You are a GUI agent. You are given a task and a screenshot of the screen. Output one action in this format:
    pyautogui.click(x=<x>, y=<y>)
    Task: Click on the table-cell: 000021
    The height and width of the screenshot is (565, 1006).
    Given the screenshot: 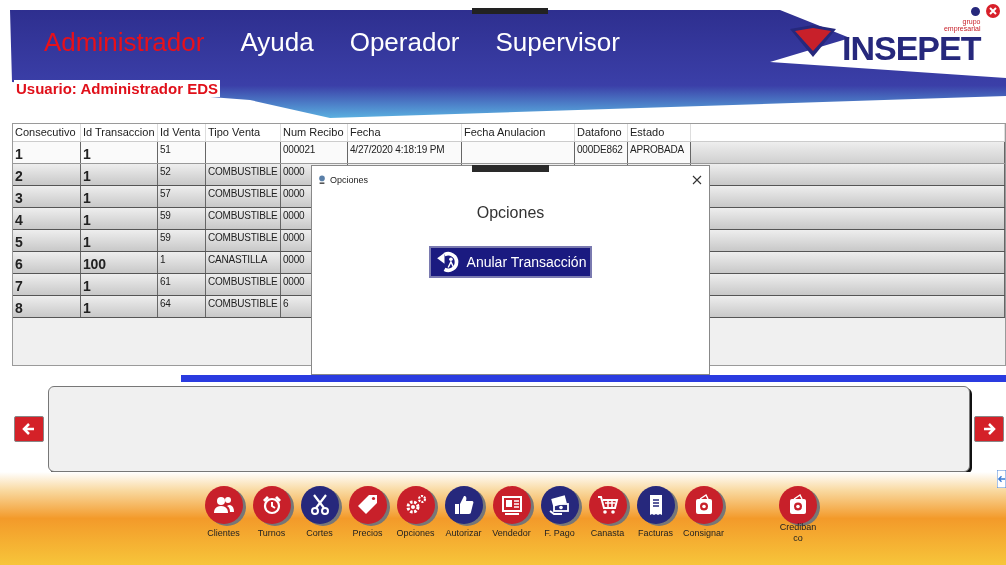 What is the action you would take?
    pyautogui.click(x=314, y=152)
    